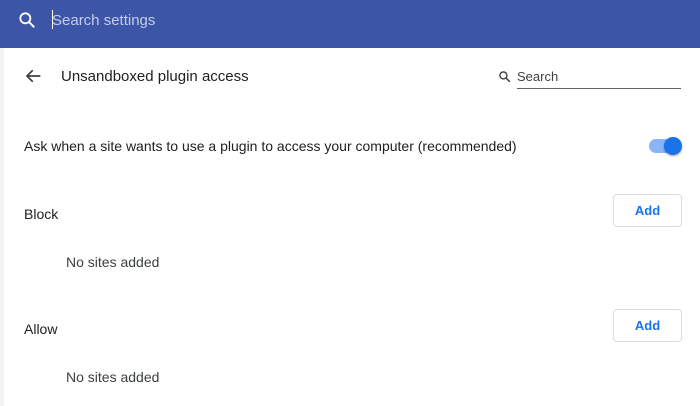  What do you see at coordinates (41, 329) in the screenshot?
I see `allow-section-label: Allow` at bounding box center [41, 329].